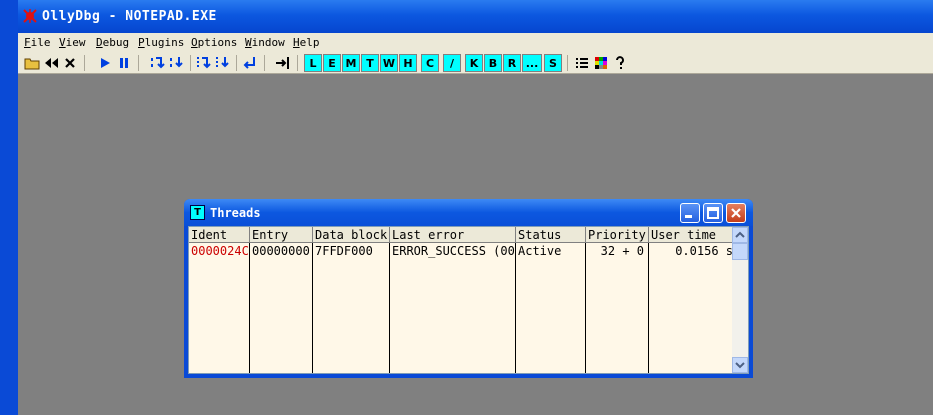 This screenshot has width=933, height=415. I want to click on pause-icon, so click(124, 63).